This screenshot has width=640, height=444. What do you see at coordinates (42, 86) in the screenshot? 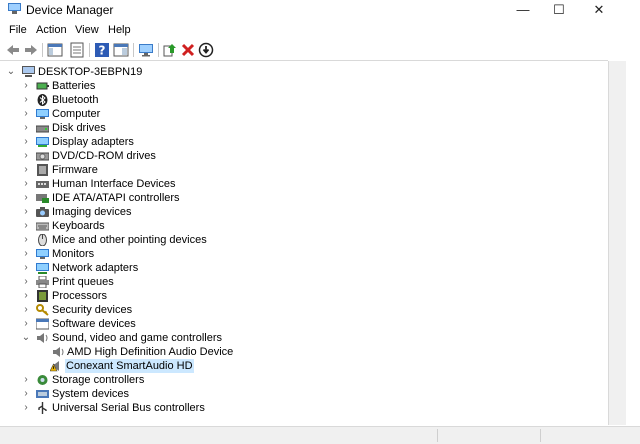
I see `battery-icon` at bounding box center [42, 86].